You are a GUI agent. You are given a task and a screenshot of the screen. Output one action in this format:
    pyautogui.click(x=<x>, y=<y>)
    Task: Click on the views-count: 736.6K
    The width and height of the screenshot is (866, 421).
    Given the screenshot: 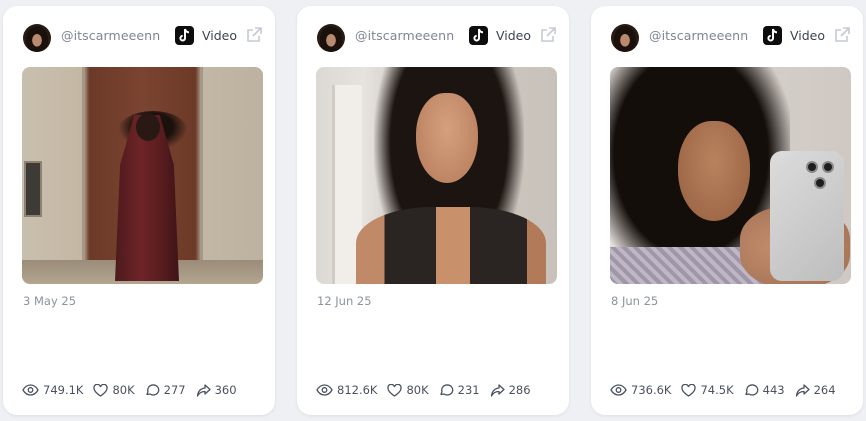 What is the action you would take?
    pyautogui.click(x=651, y=390)
    